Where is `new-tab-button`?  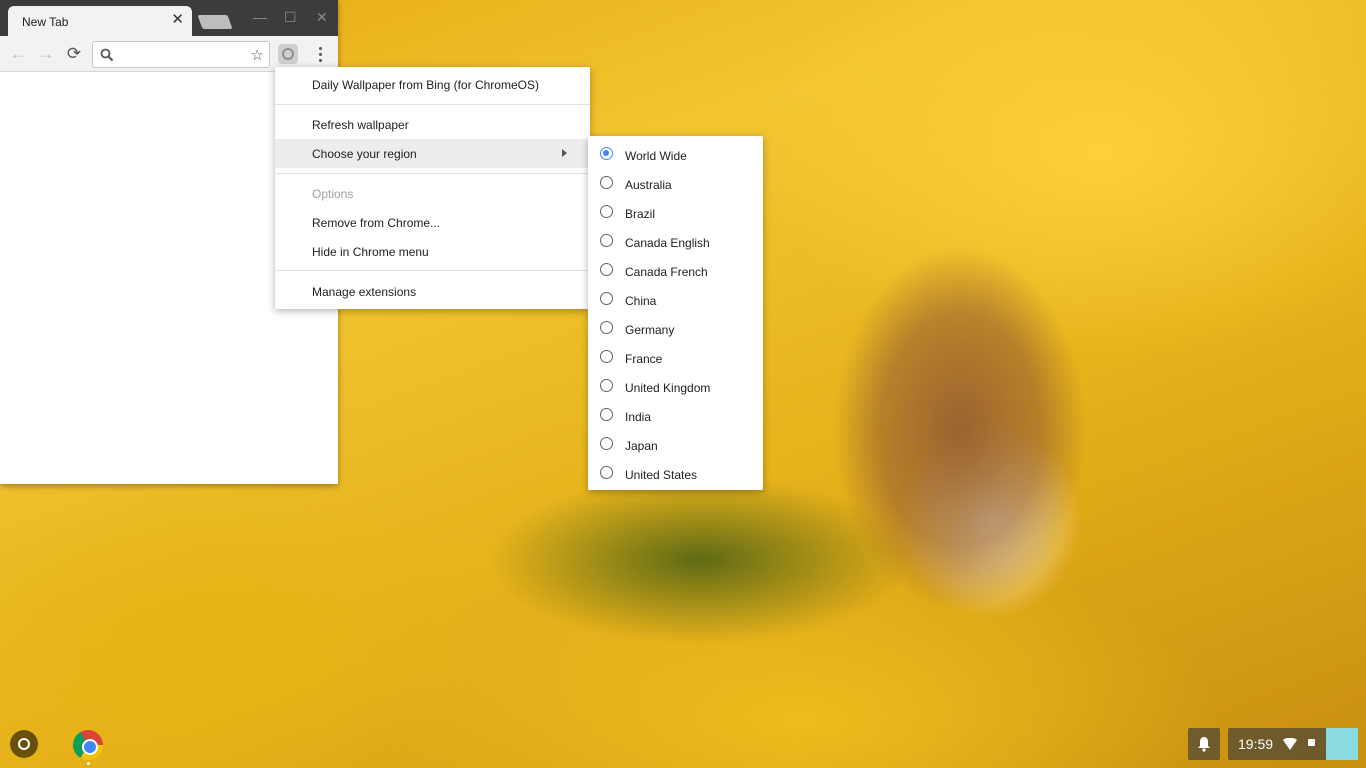 new-tab-button is located at coordinates (215, 22).